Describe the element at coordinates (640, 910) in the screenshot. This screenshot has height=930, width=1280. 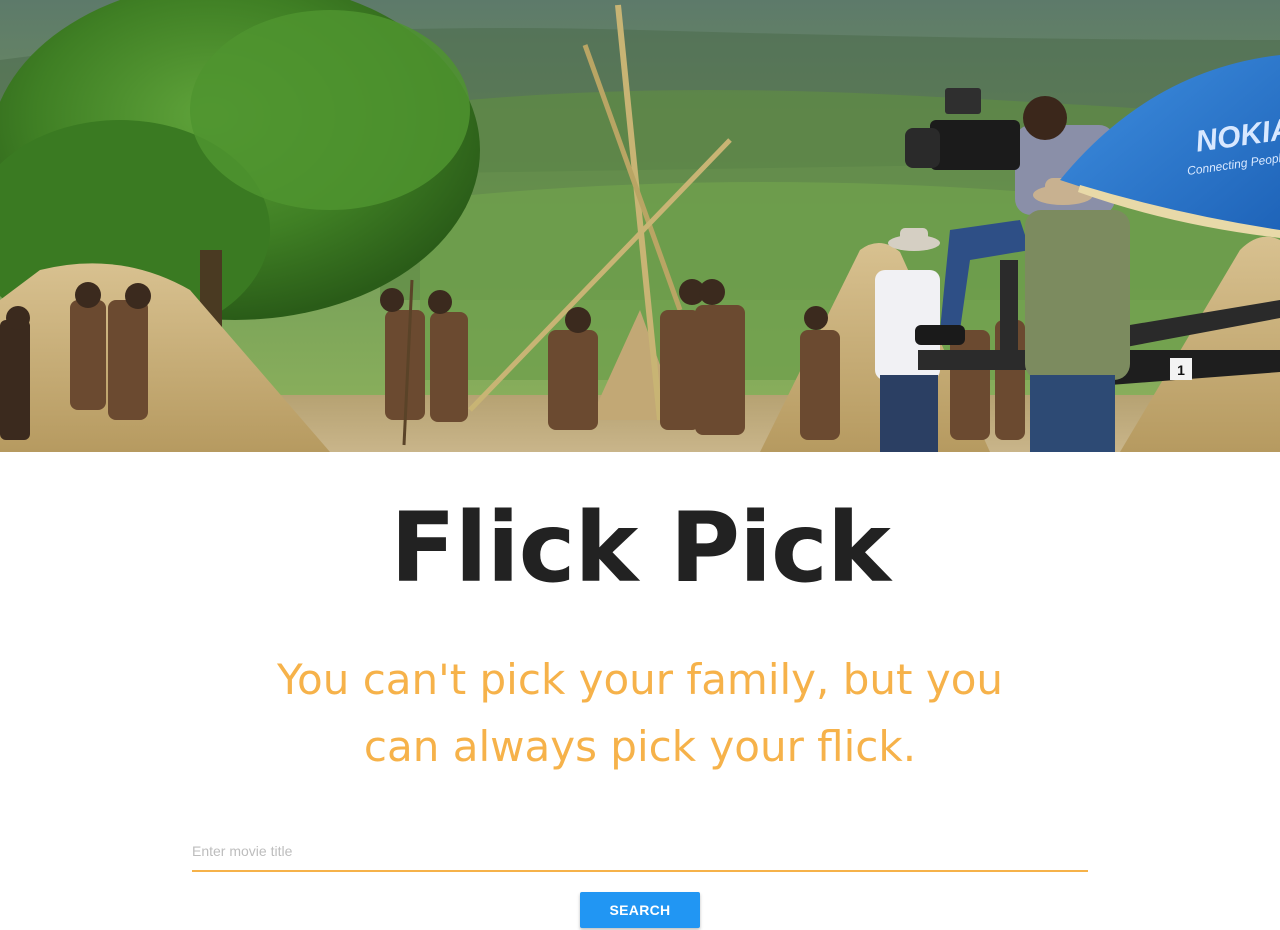
I see `search-button: SEARCH` at that location.